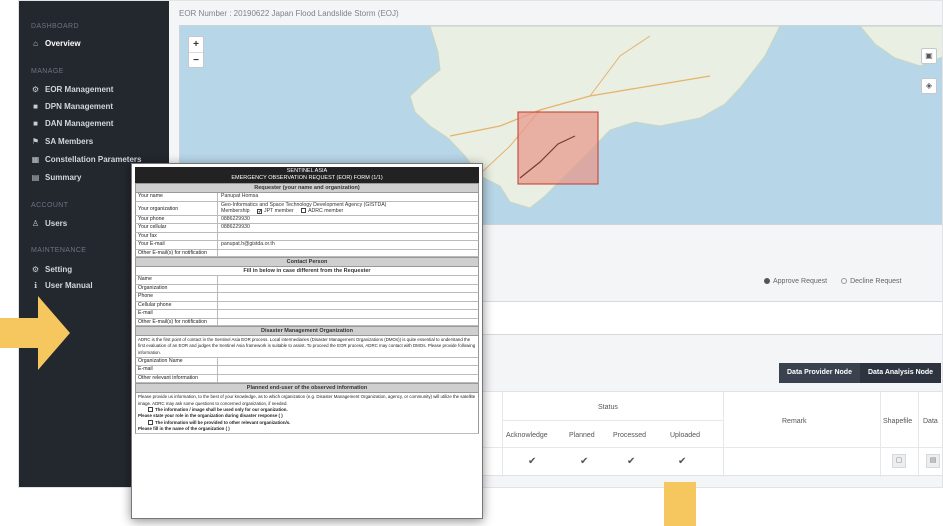 Image resolution: width=943 pixels, height=526 pixels. What do you see at coordinates (930, 421) in the screenshot?
I see `col-data: Data` at bounding box center [930, 421].